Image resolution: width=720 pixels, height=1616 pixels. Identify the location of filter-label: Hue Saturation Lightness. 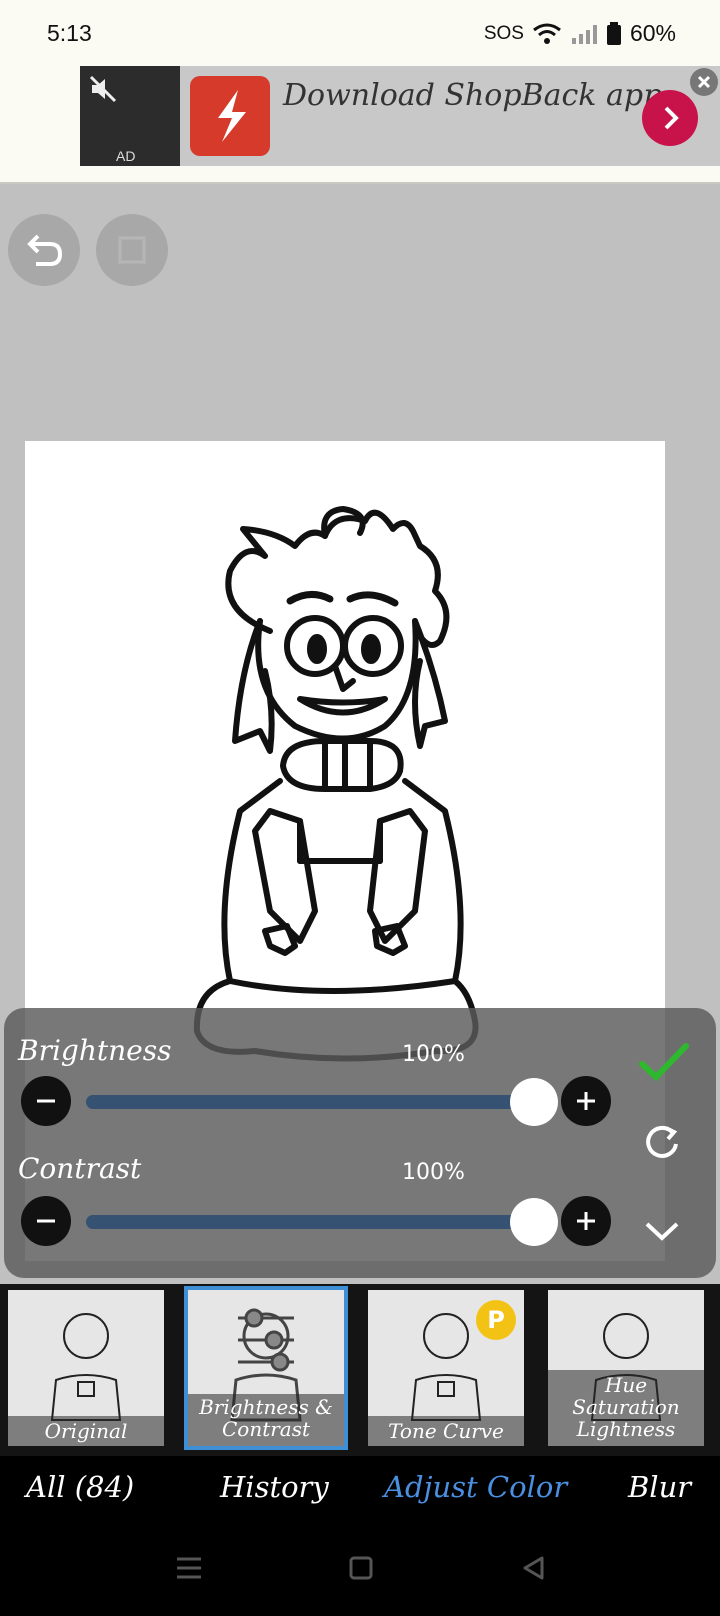
(626, 1408).